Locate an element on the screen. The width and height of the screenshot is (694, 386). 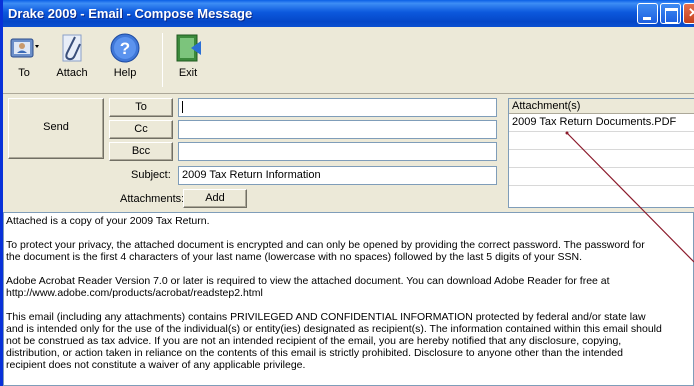
paperclip-icon is located at coordinates (72, 48).